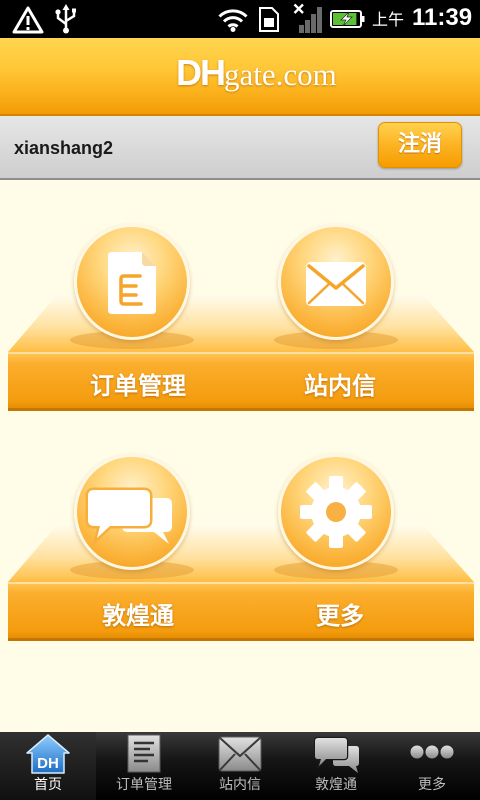 This screenshot has width=480, height=800. Describe the element at coordinates (307, 18) in the screenshot. I see `no-signal-icon` at that location.